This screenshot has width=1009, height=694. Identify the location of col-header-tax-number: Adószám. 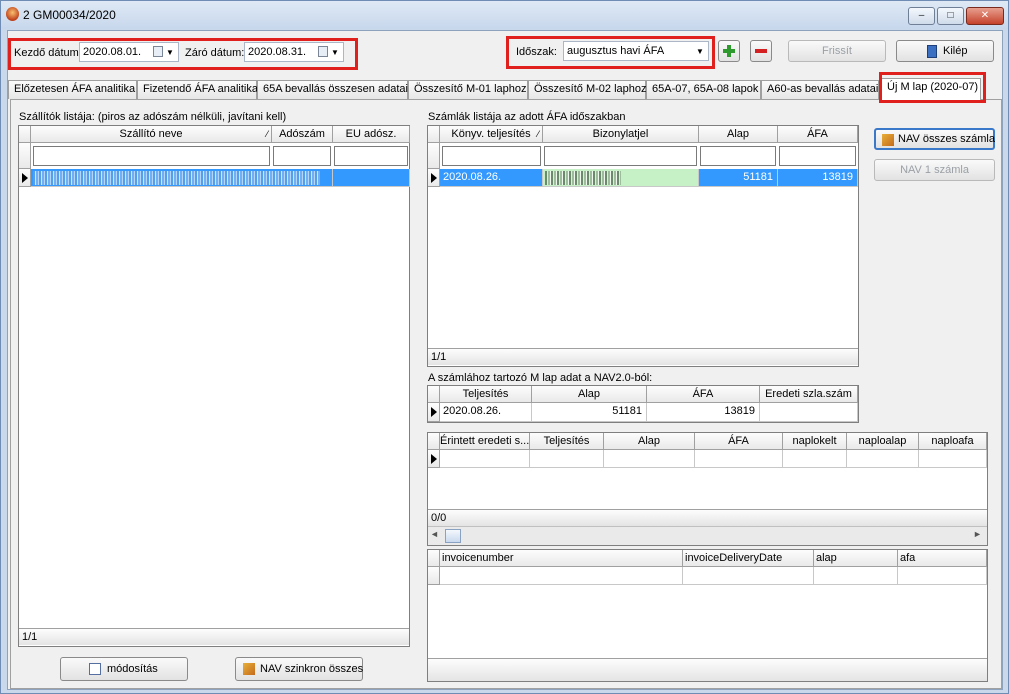
(302, 134).